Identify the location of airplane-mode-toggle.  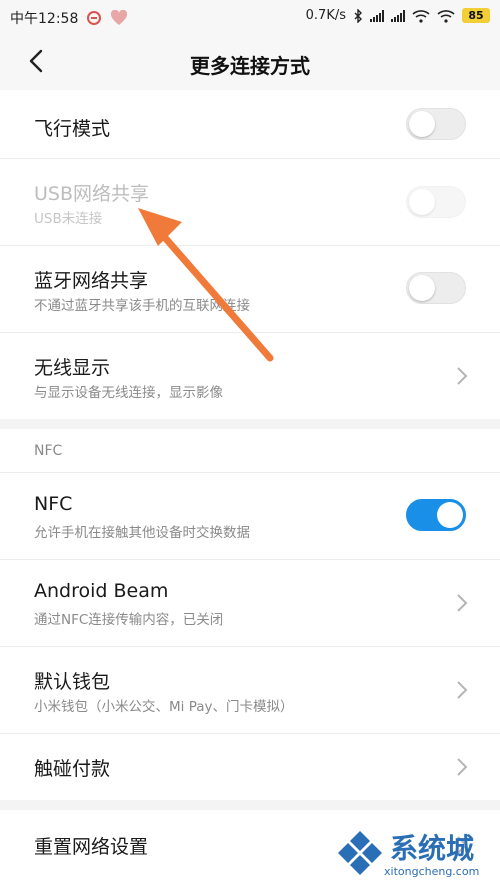
(436, 124).